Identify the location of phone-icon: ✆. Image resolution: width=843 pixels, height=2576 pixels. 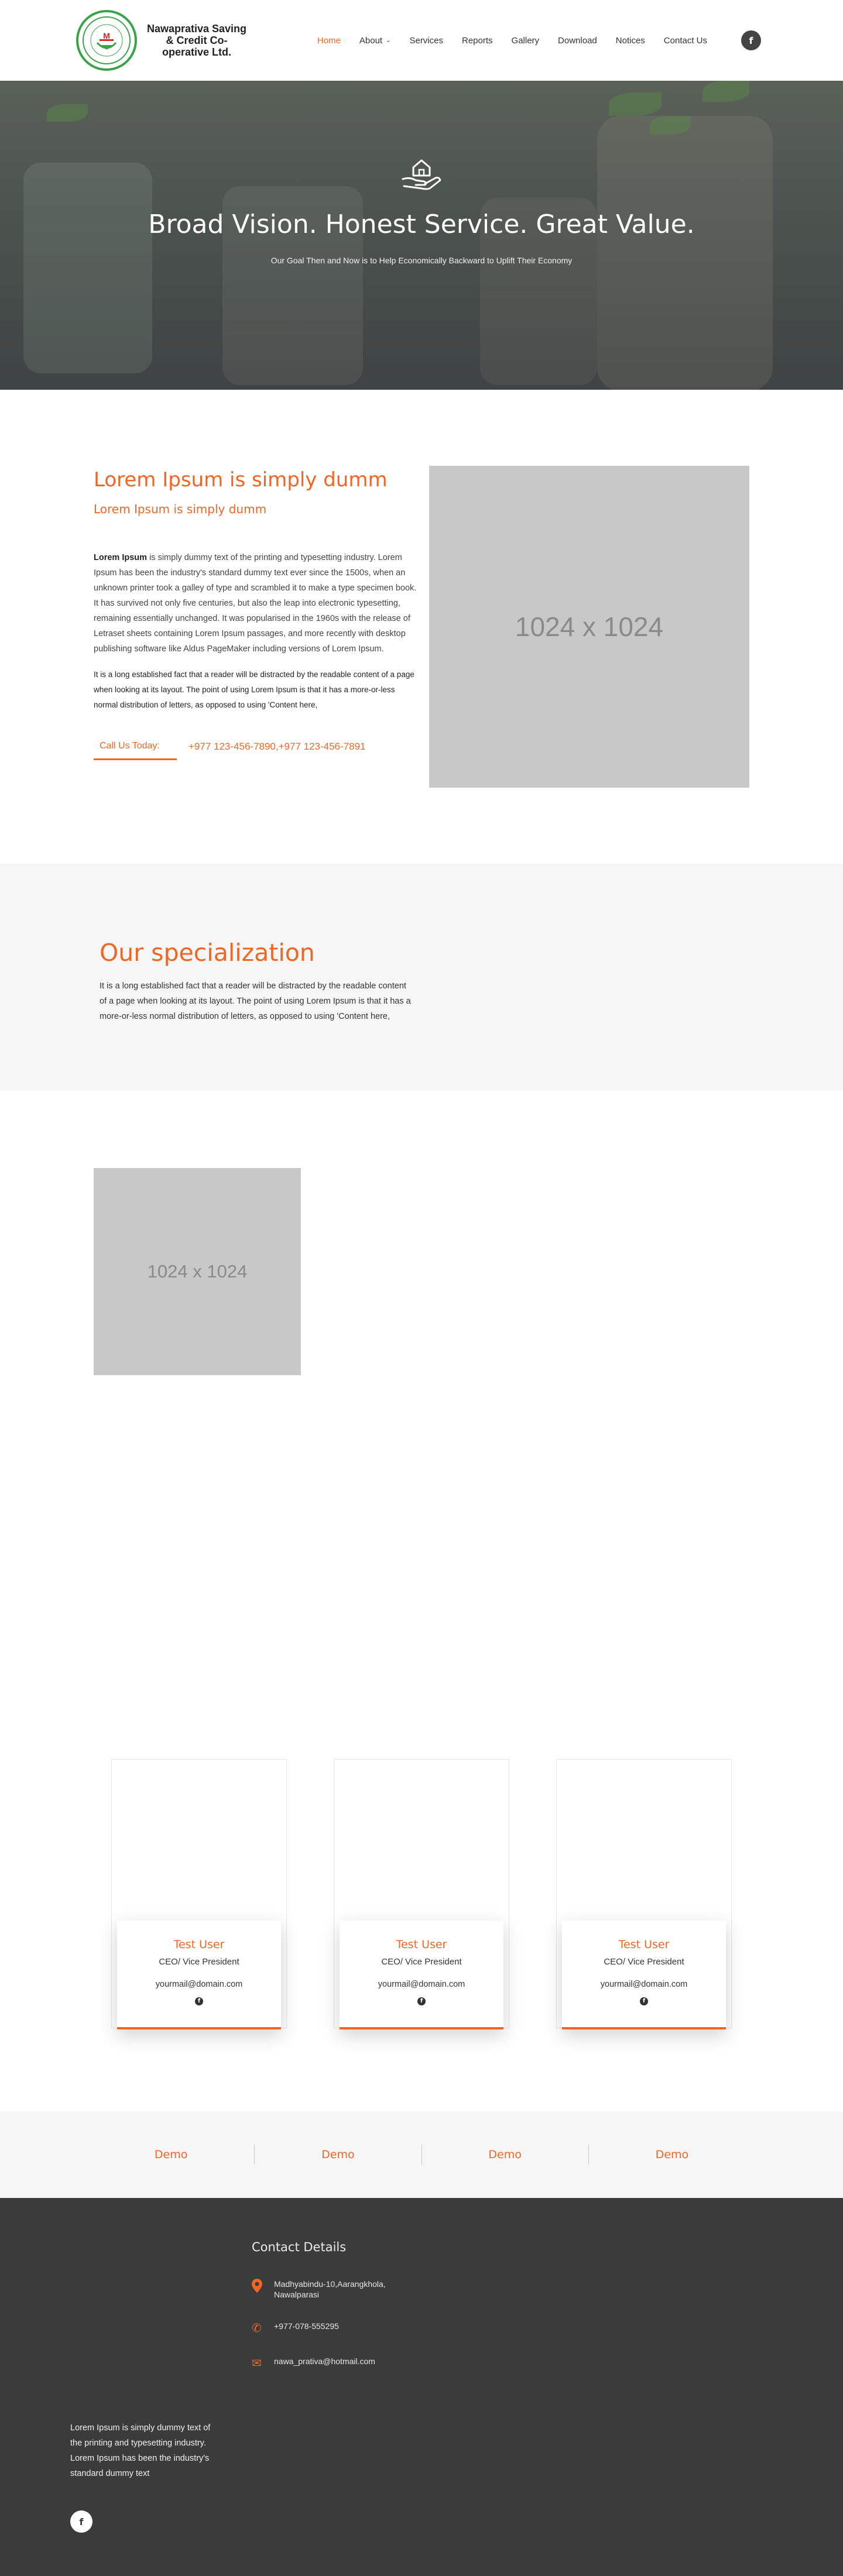
(257, 2328).